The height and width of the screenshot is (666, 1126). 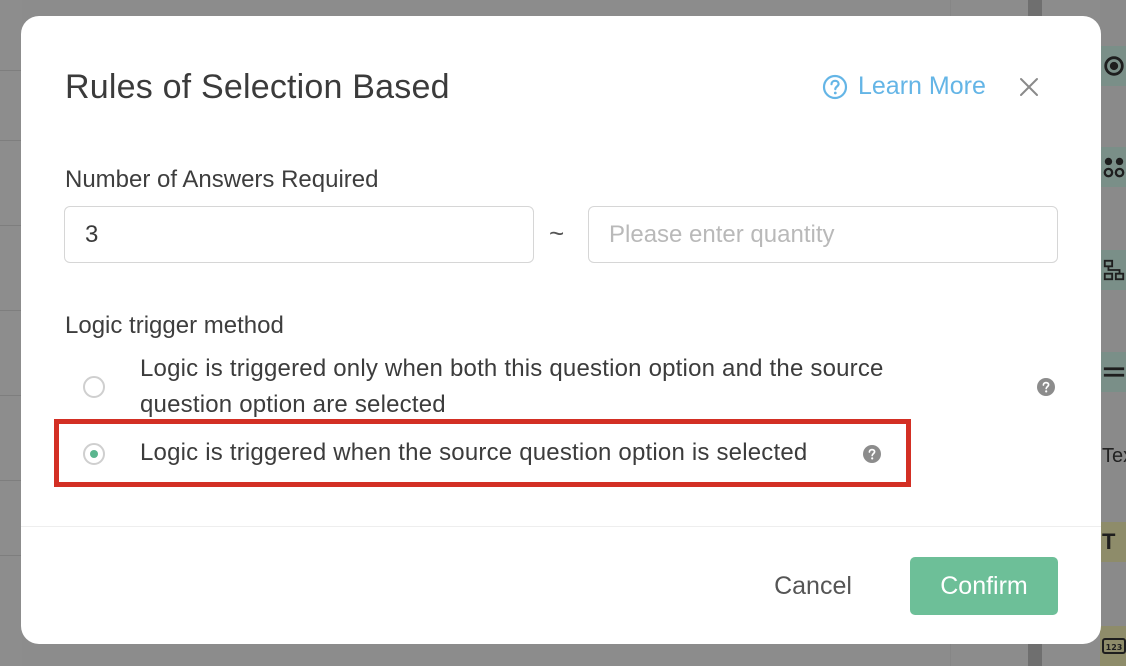 I want to click on min-answers-input, so click(x=299, y=234).